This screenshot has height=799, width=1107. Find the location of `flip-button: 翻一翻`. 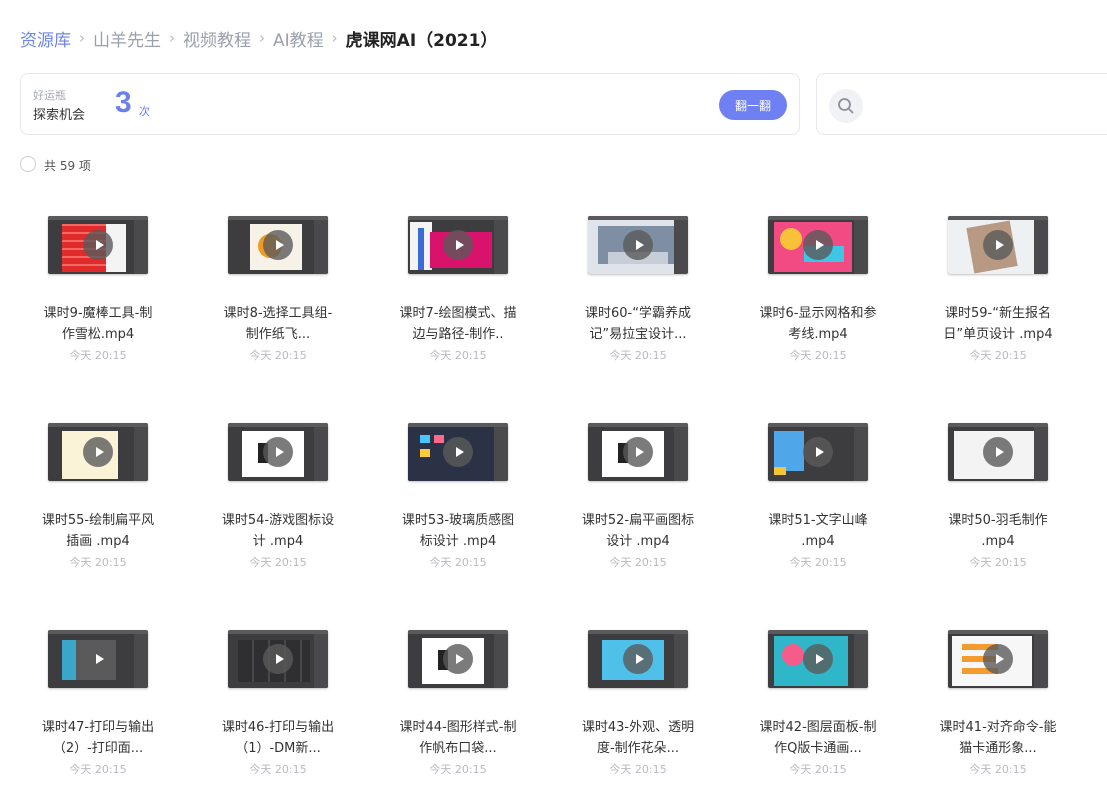

flip-button: 翻一翻 is located at coordinates (753, 105).